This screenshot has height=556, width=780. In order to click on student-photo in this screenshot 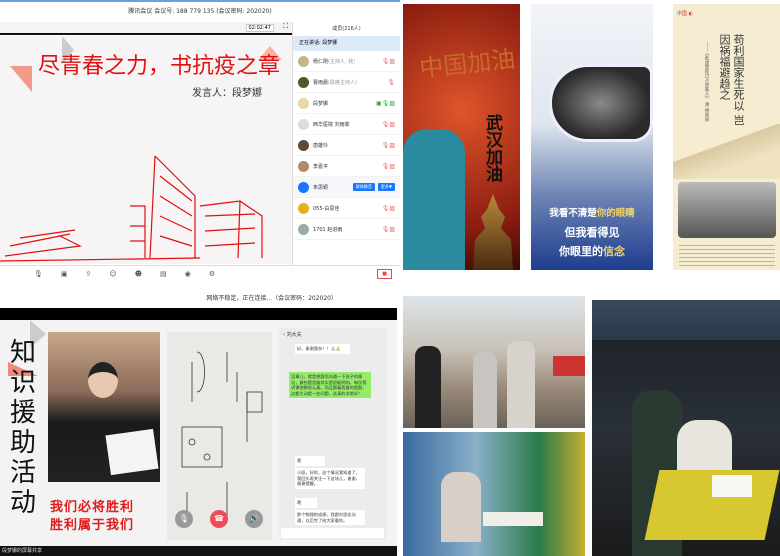, I will do `click(104, 407)`.